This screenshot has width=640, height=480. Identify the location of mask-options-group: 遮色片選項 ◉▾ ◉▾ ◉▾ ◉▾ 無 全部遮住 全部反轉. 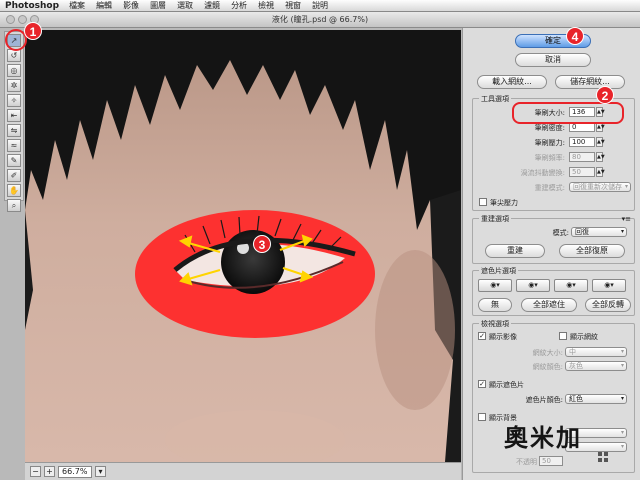
(553, 291).